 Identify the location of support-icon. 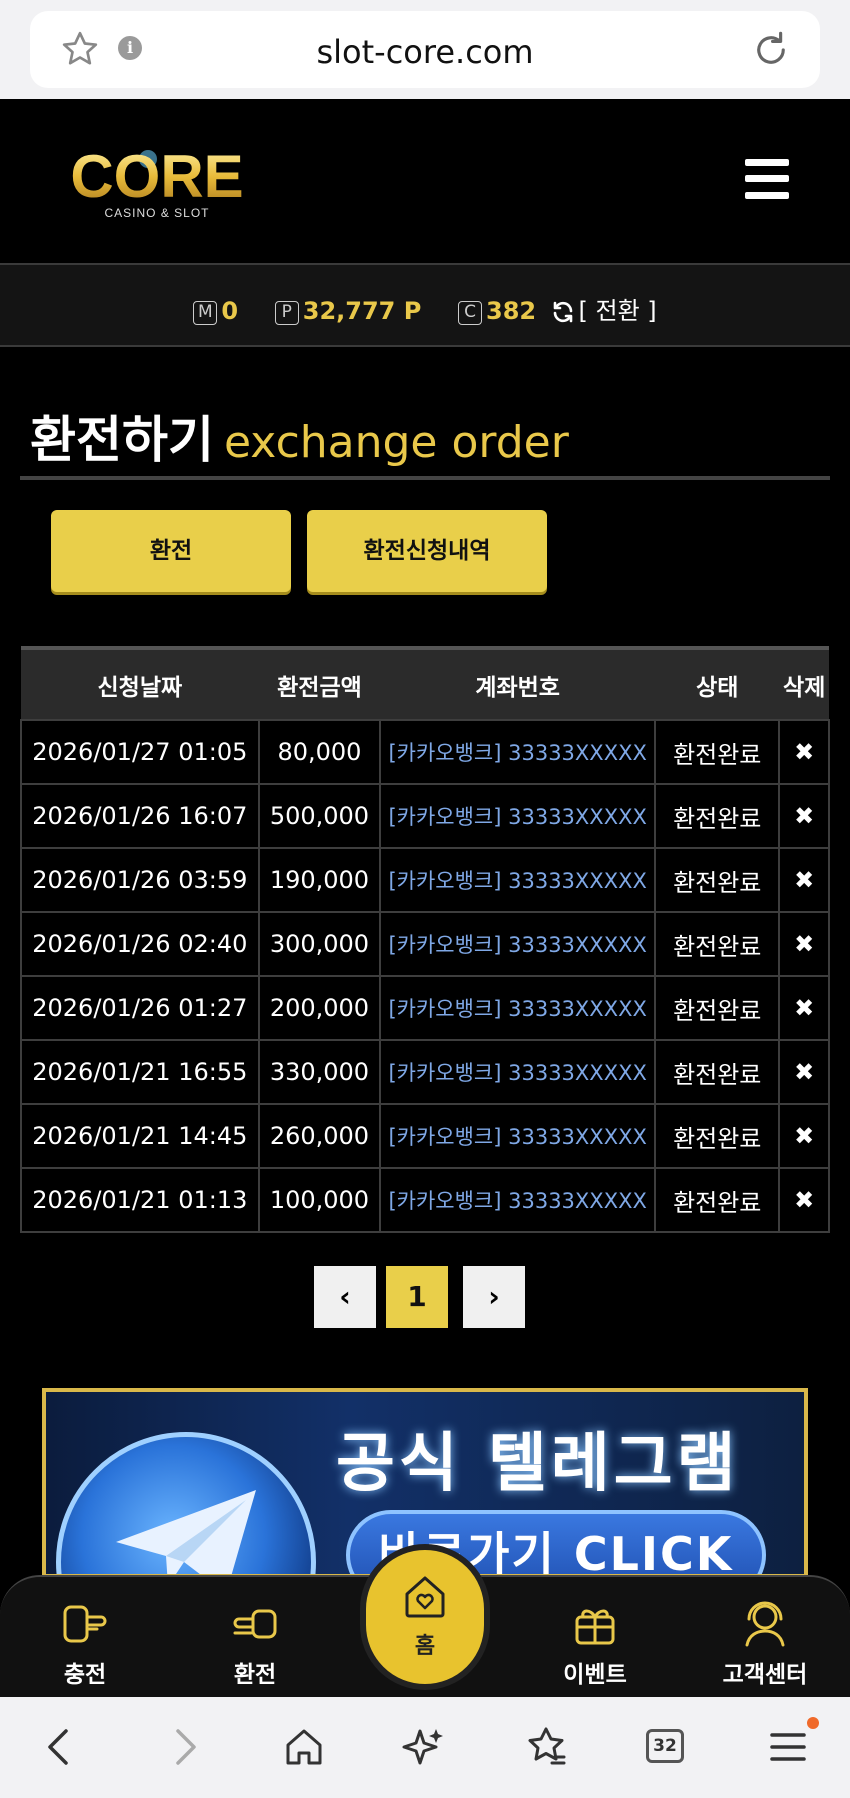
(765, 1624).